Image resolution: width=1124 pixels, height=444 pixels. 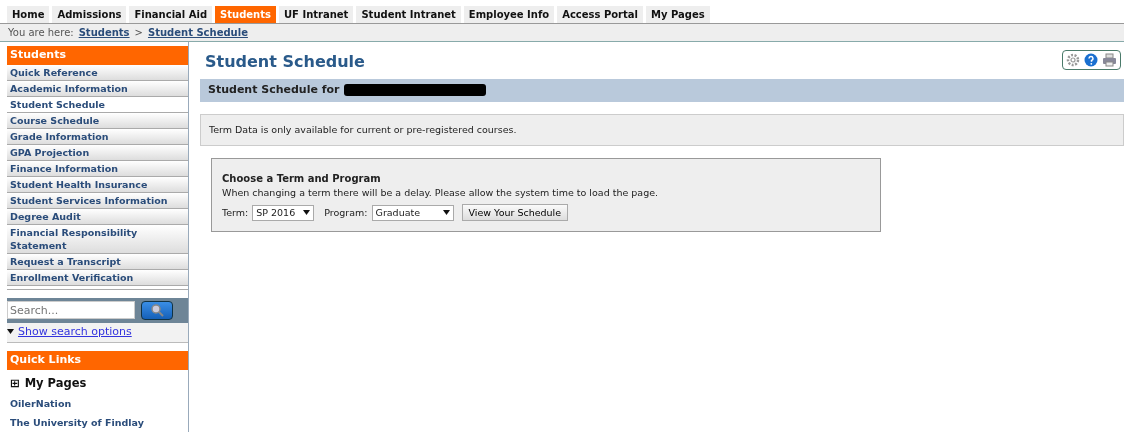 What do you see at coordinates (1073, 60) in the screenshot?
I see `settings-icon` at bounding box center [1073, 60].